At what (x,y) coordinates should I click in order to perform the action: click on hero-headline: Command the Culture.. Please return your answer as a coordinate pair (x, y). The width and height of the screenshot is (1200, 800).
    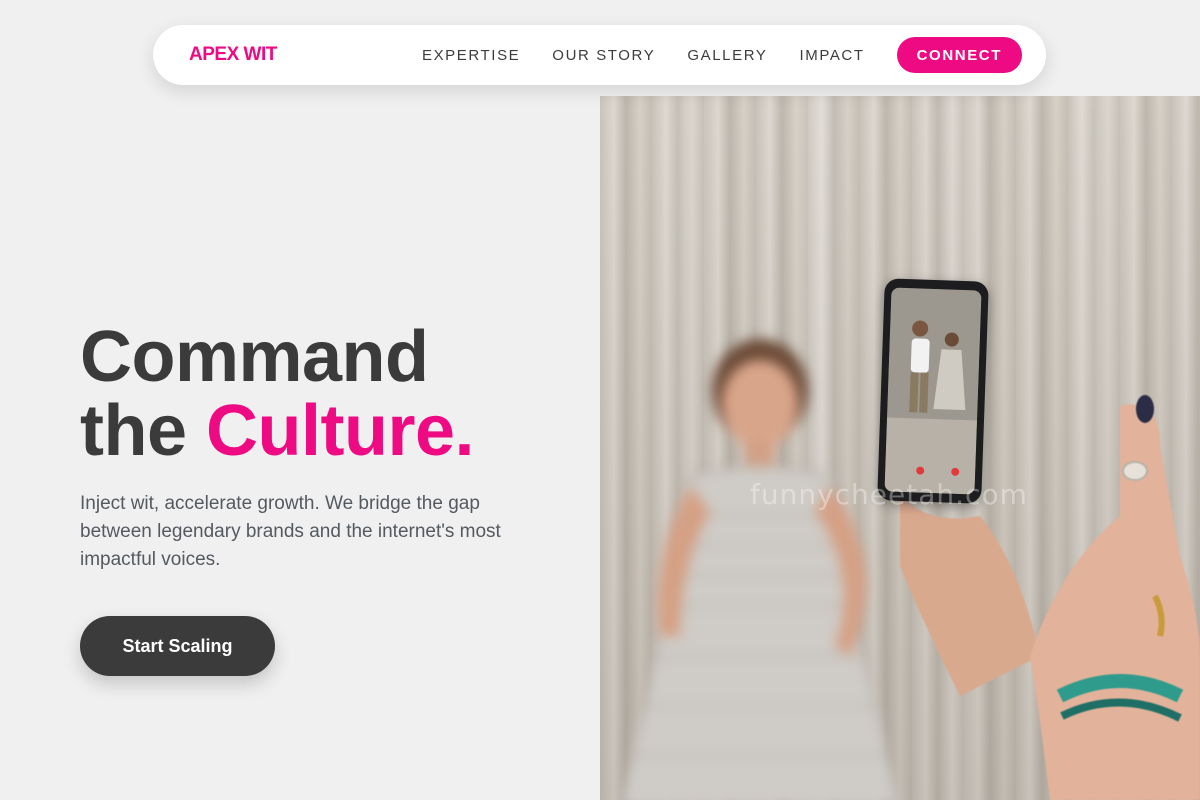
    Looking at the image, I should click on (330, 394).